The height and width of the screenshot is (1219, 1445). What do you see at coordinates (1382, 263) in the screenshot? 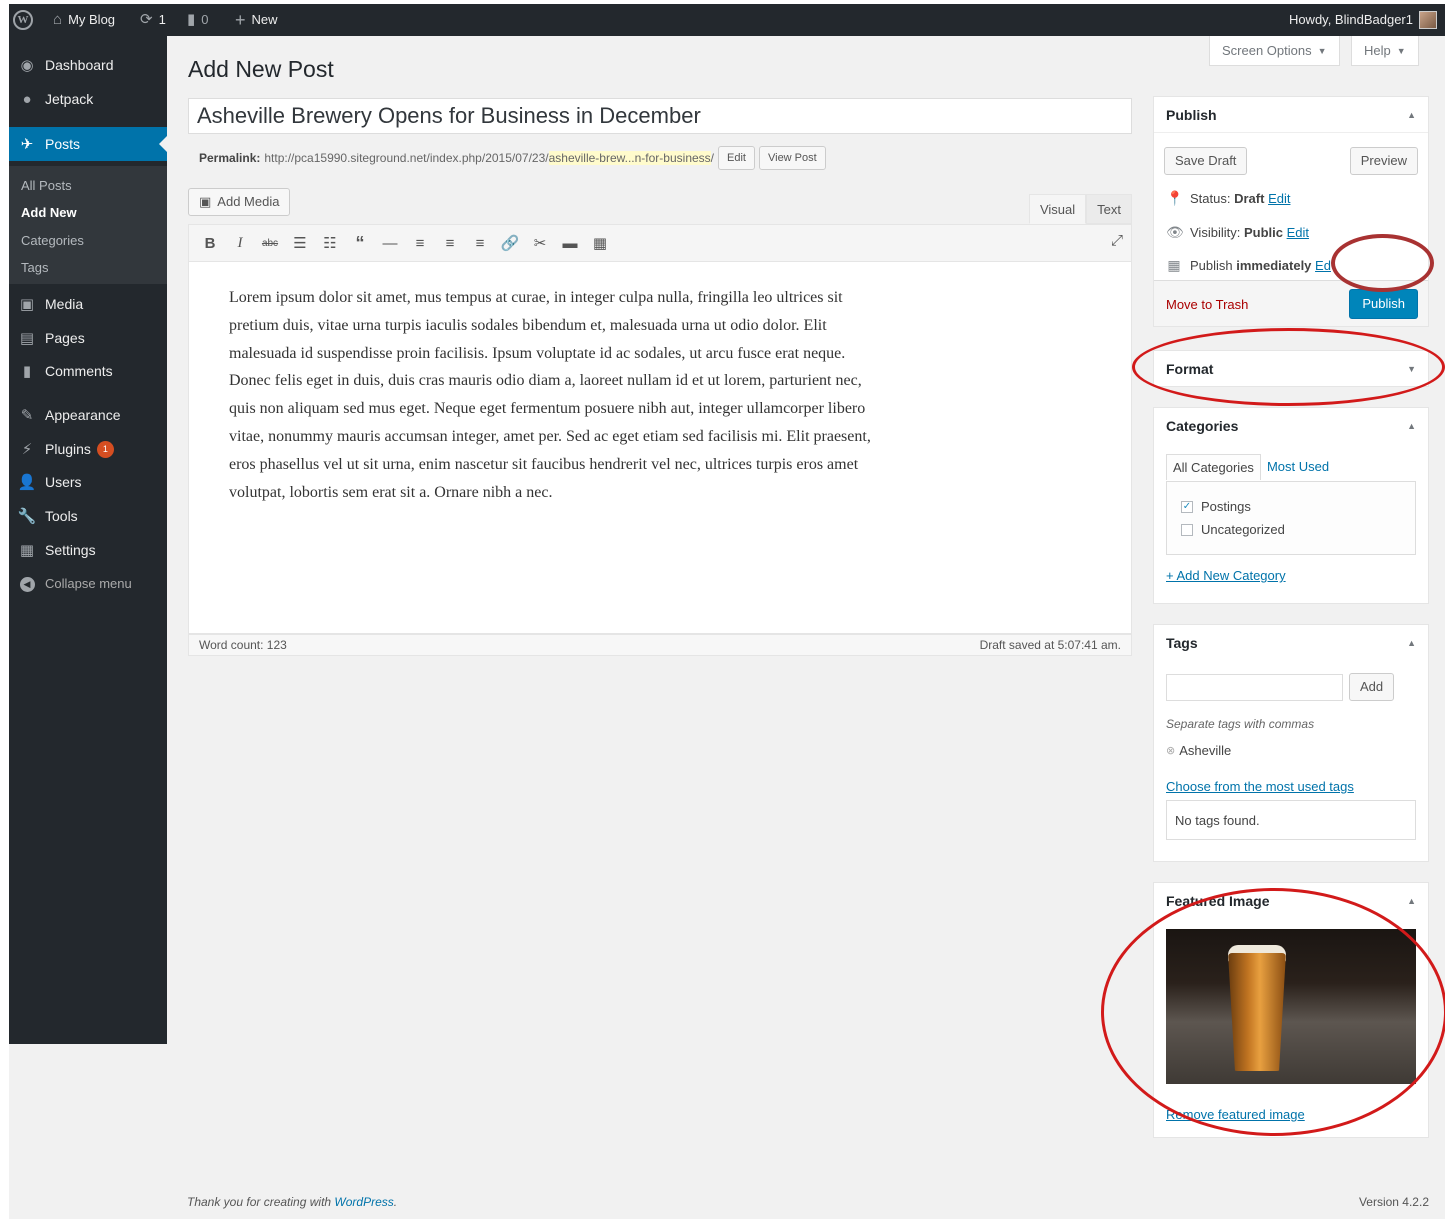
I see `annotation-circle-publish-edit` at bounding box center [1382, 263].